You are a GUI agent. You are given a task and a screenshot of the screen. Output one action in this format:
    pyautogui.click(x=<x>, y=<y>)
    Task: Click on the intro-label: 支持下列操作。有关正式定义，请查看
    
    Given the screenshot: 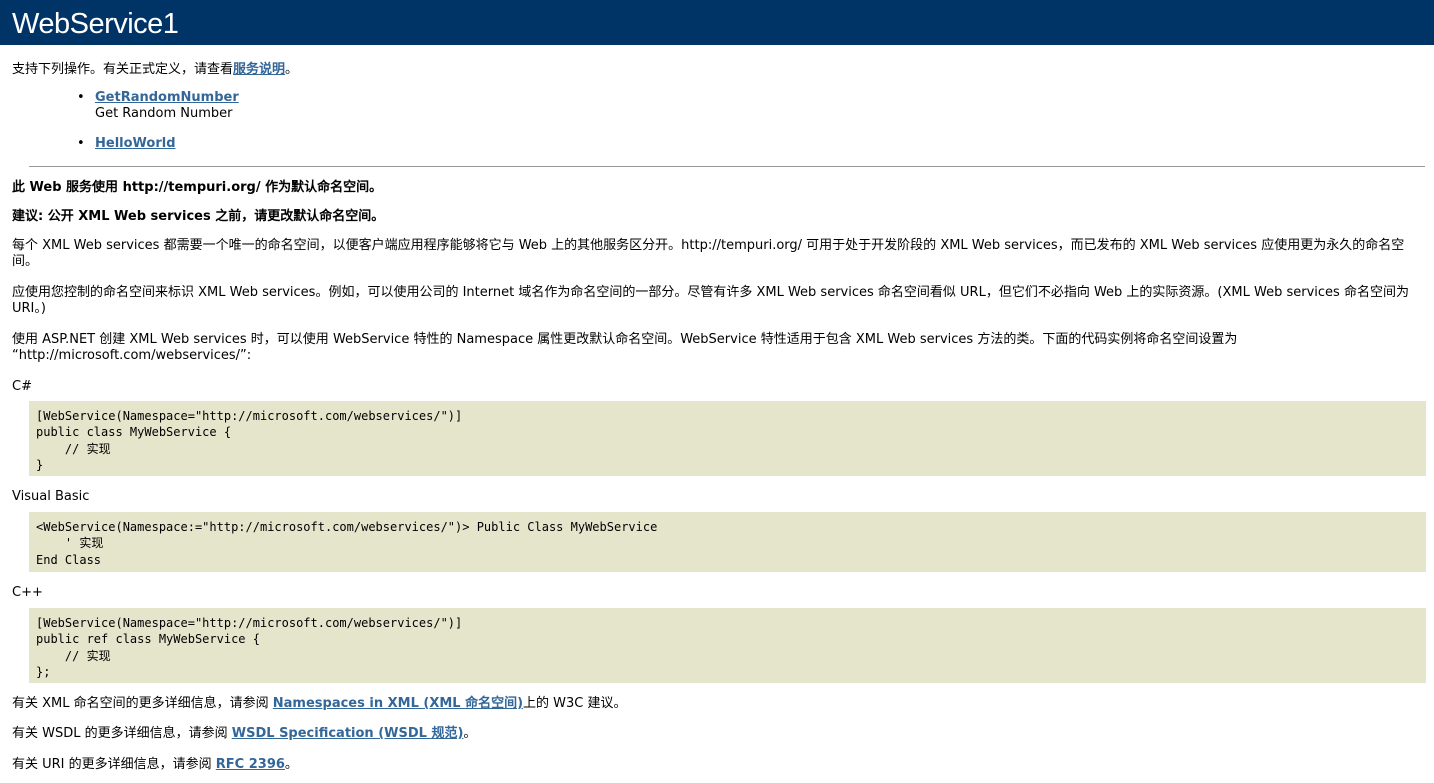 What is the action you would take?
    pyautogui.click(x=123, y=69)
    